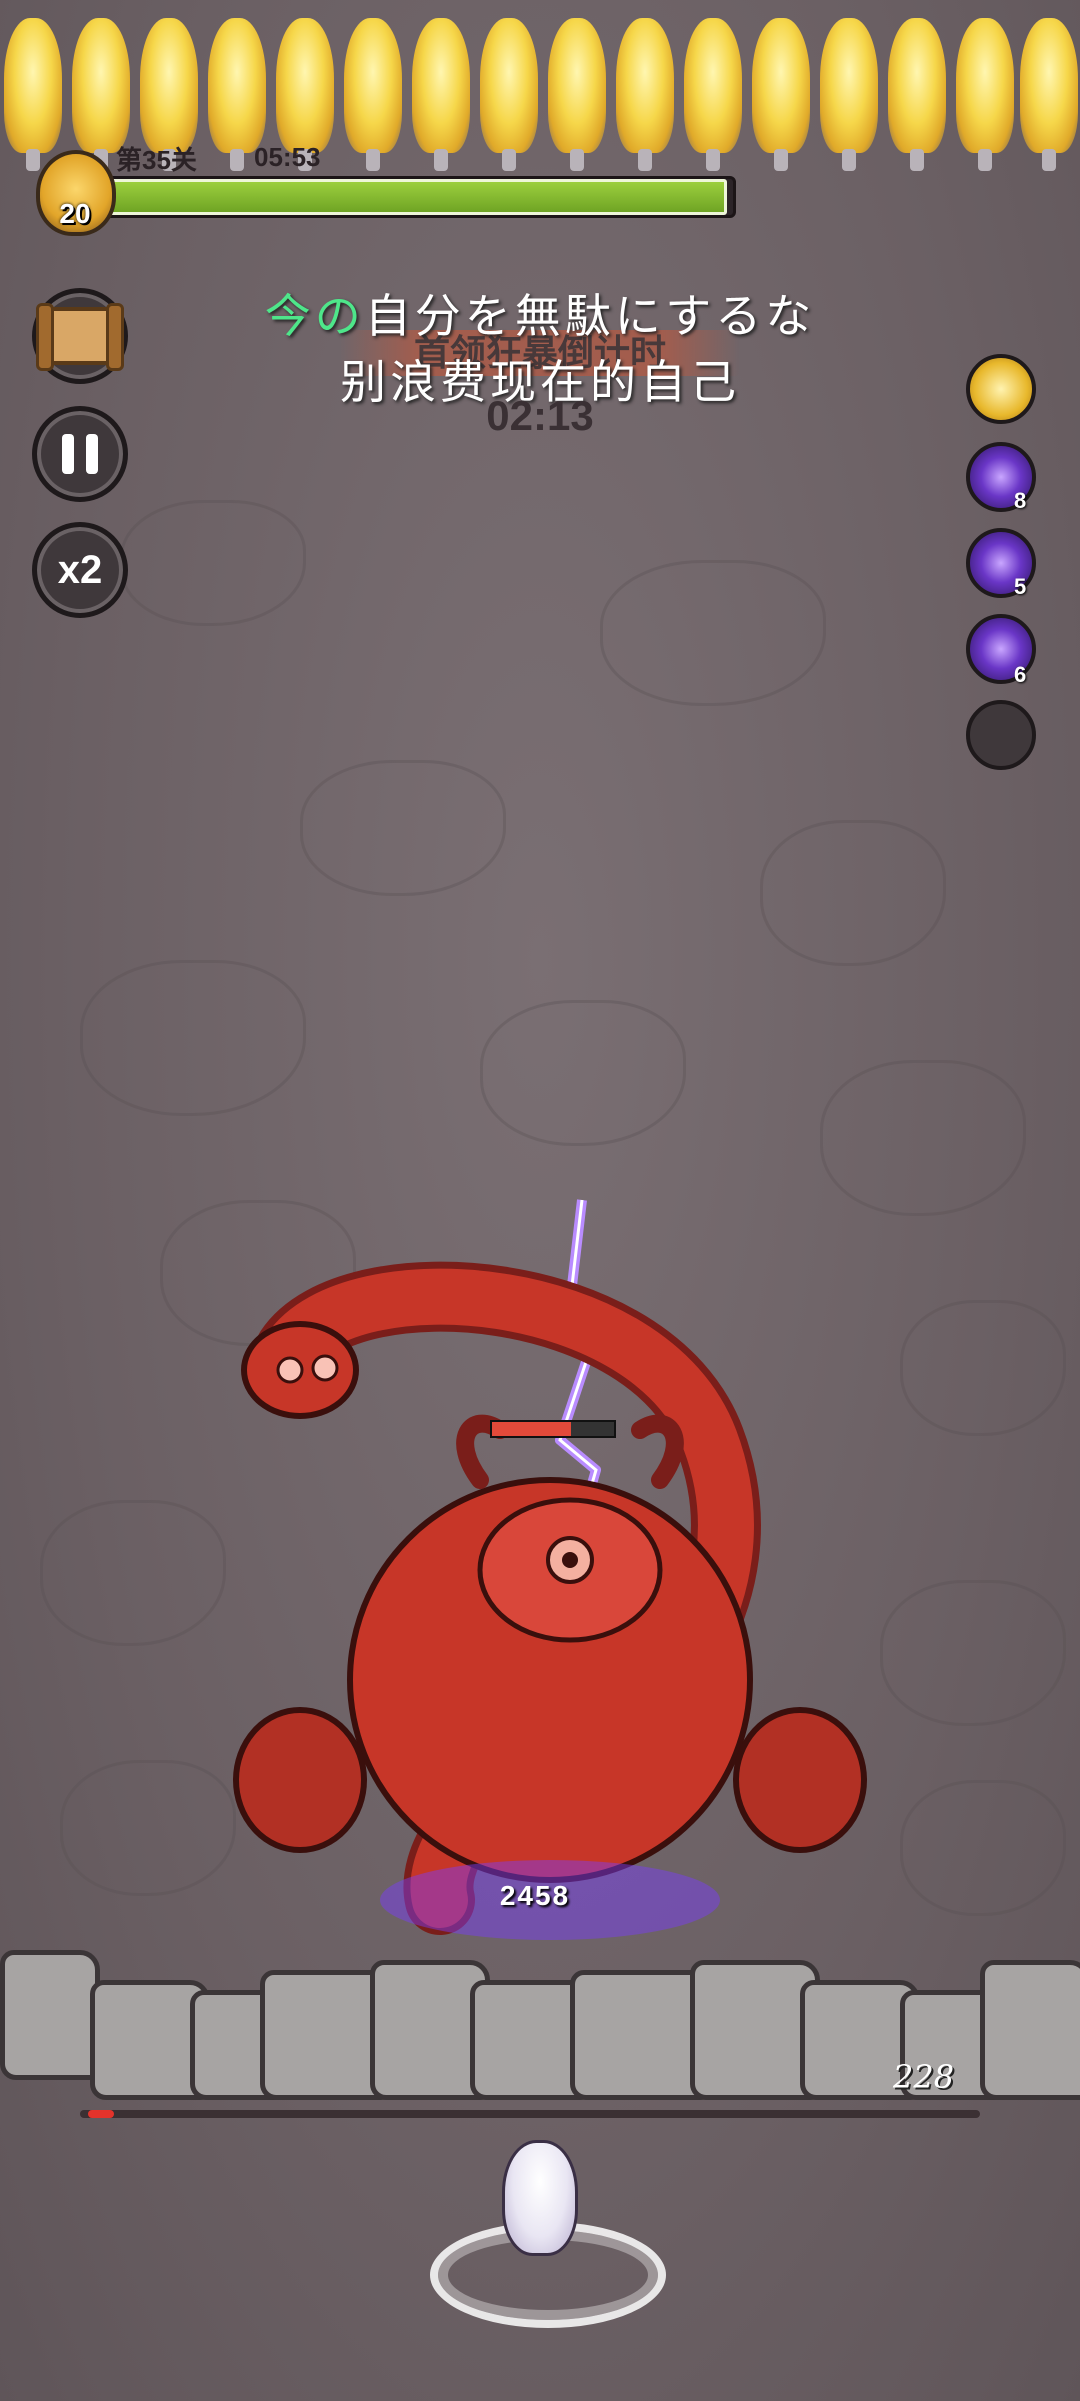 The width and height of the screenshot is (1080, 2401). What do you see at coordinates (1001, 735) in the screenshot?
I see `empty-slot-icon` at bounding box center [1001, 735].